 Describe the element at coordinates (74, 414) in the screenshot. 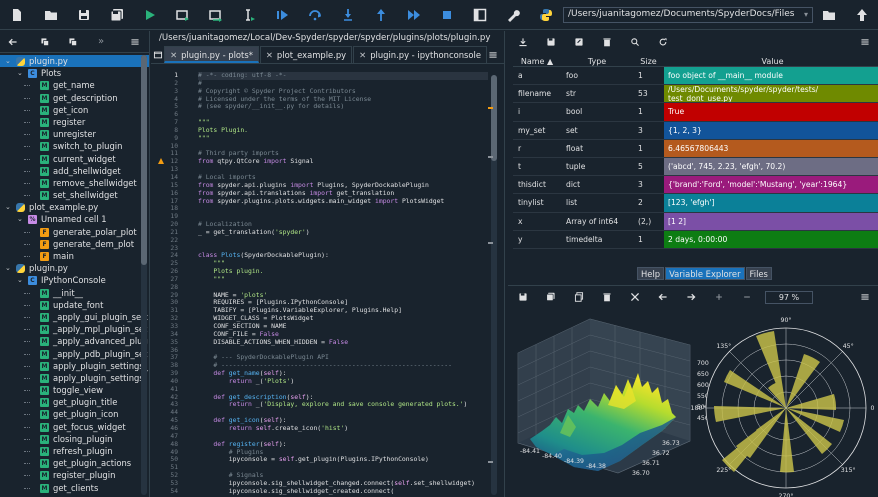

I see `outline-item: Mget_plugin_icon` at that location.